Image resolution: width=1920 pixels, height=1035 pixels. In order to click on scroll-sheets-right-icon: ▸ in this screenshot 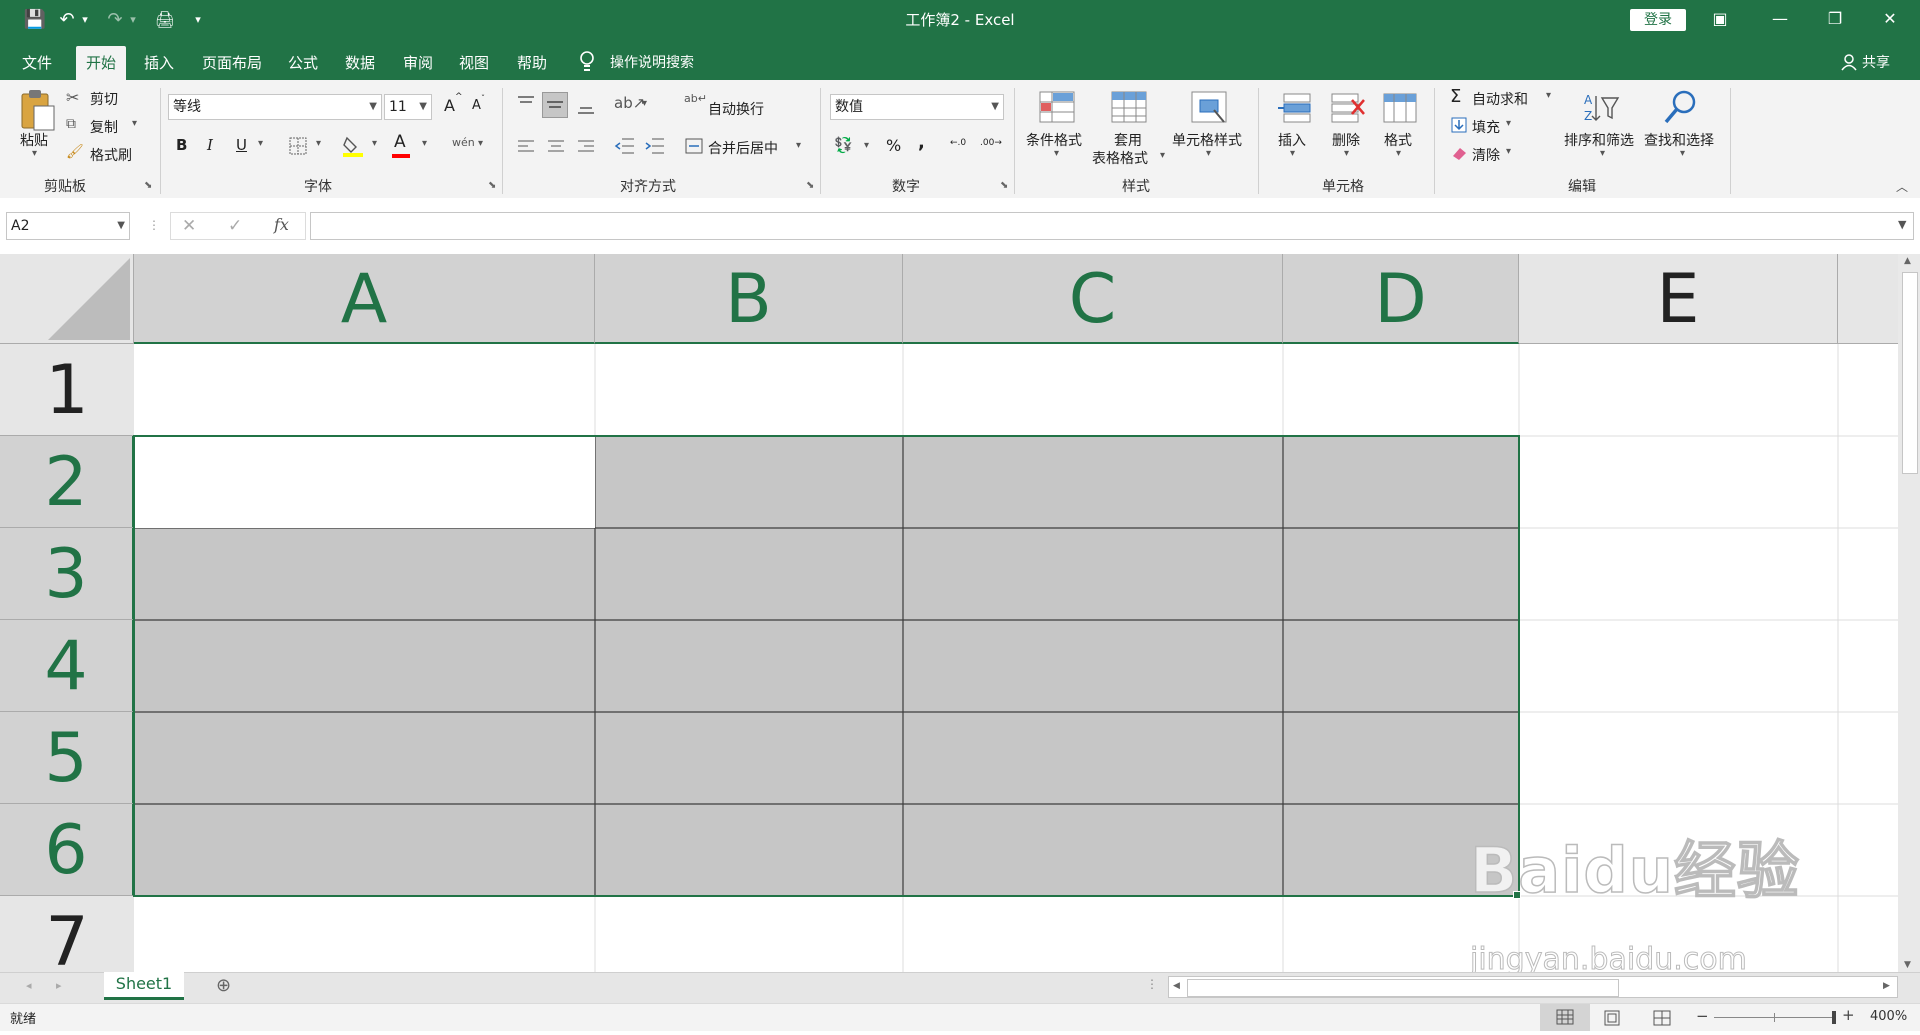, I will do `click(59, 985)`.